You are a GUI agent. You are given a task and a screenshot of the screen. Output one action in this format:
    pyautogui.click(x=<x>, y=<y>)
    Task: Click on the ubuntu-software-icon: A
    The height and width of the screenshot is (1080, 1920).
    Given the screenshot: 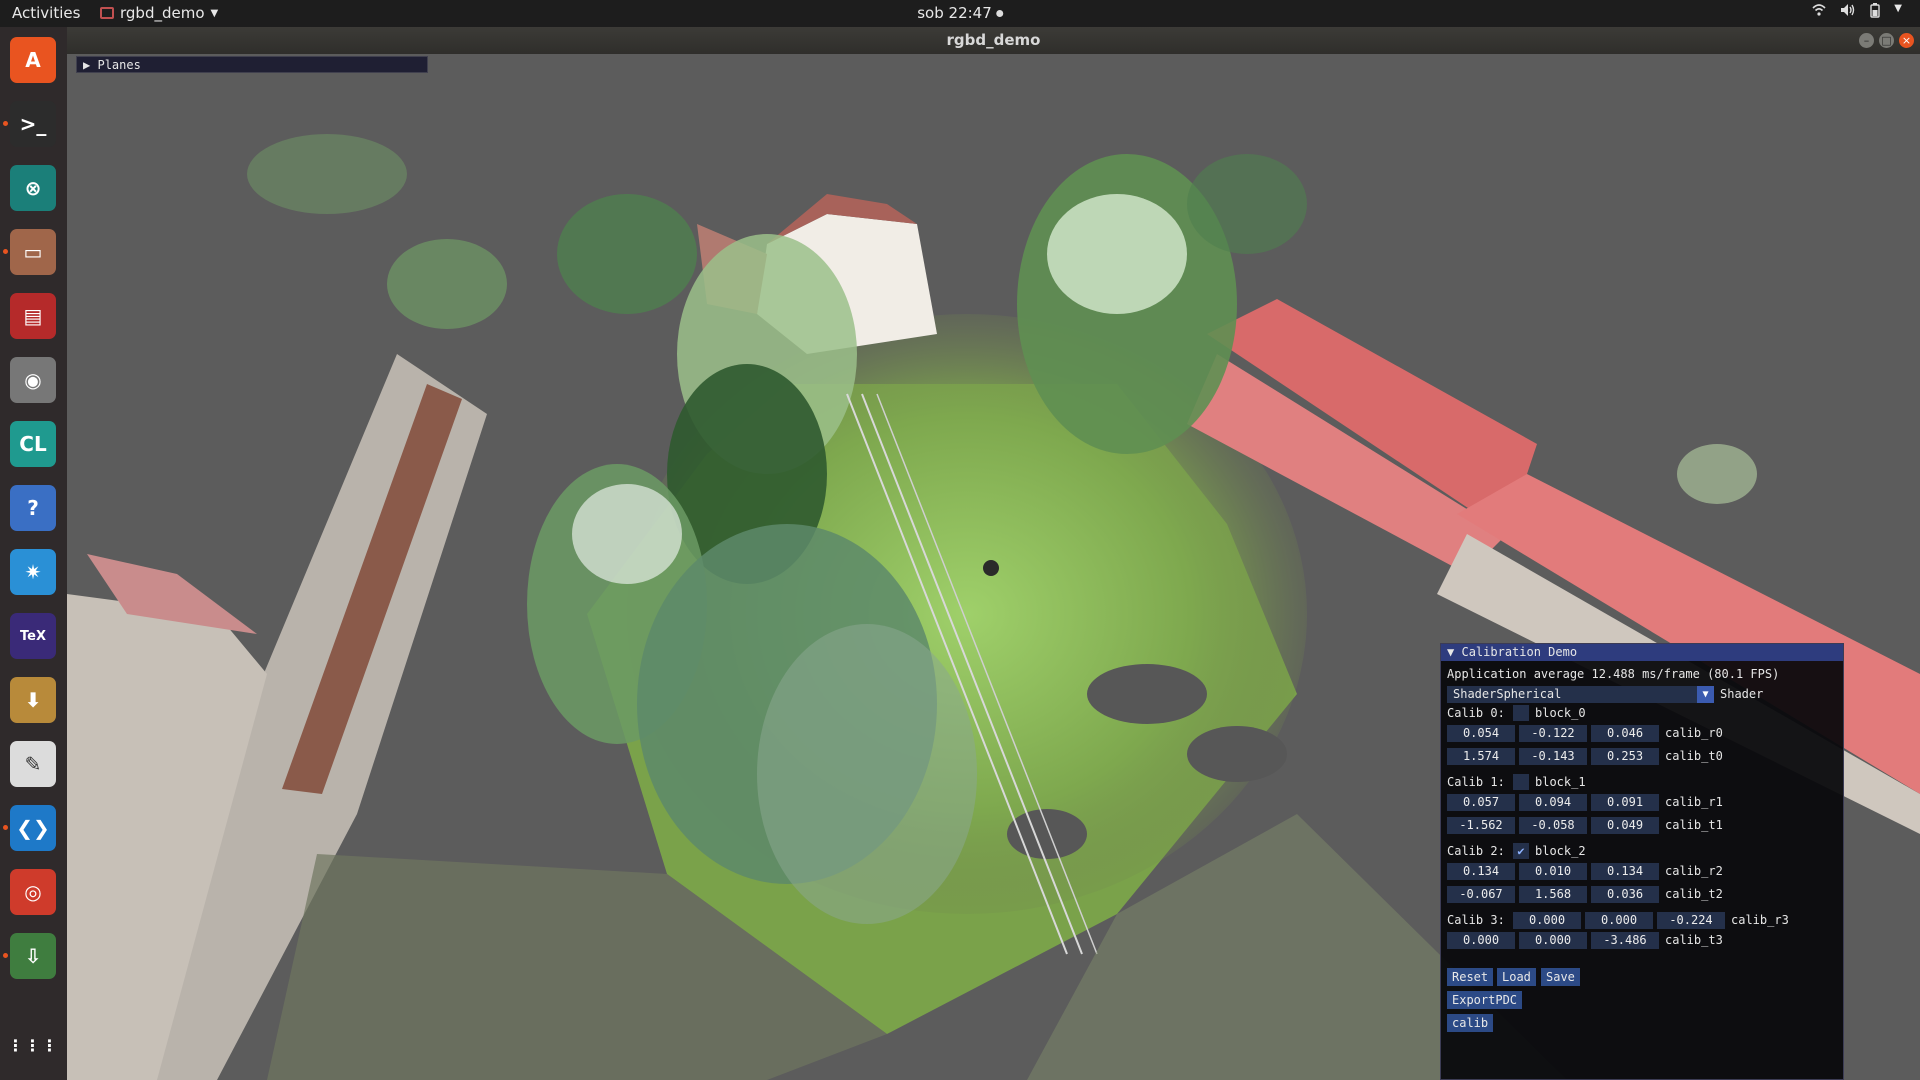 What is the action you would take?
    pyautogui.click(x=33, y=60)
    